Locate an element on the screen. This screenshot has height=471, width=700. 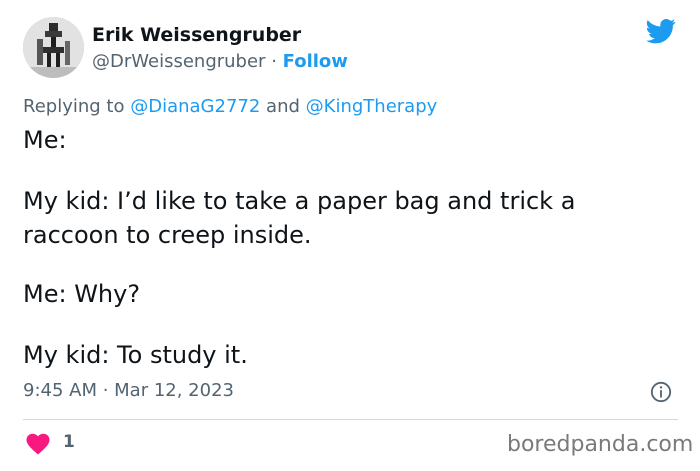
author-handle-line: @DrWeissengruber · Follow is located at coordinates (220, 61).